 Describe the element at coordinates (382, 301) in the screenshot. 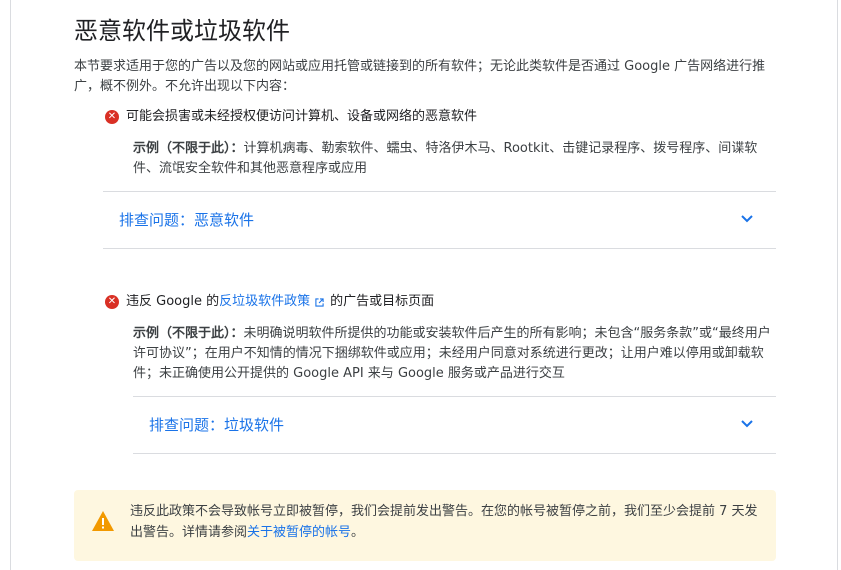

I see `item-heading-suffix: 的广告或目标页面` at that location.